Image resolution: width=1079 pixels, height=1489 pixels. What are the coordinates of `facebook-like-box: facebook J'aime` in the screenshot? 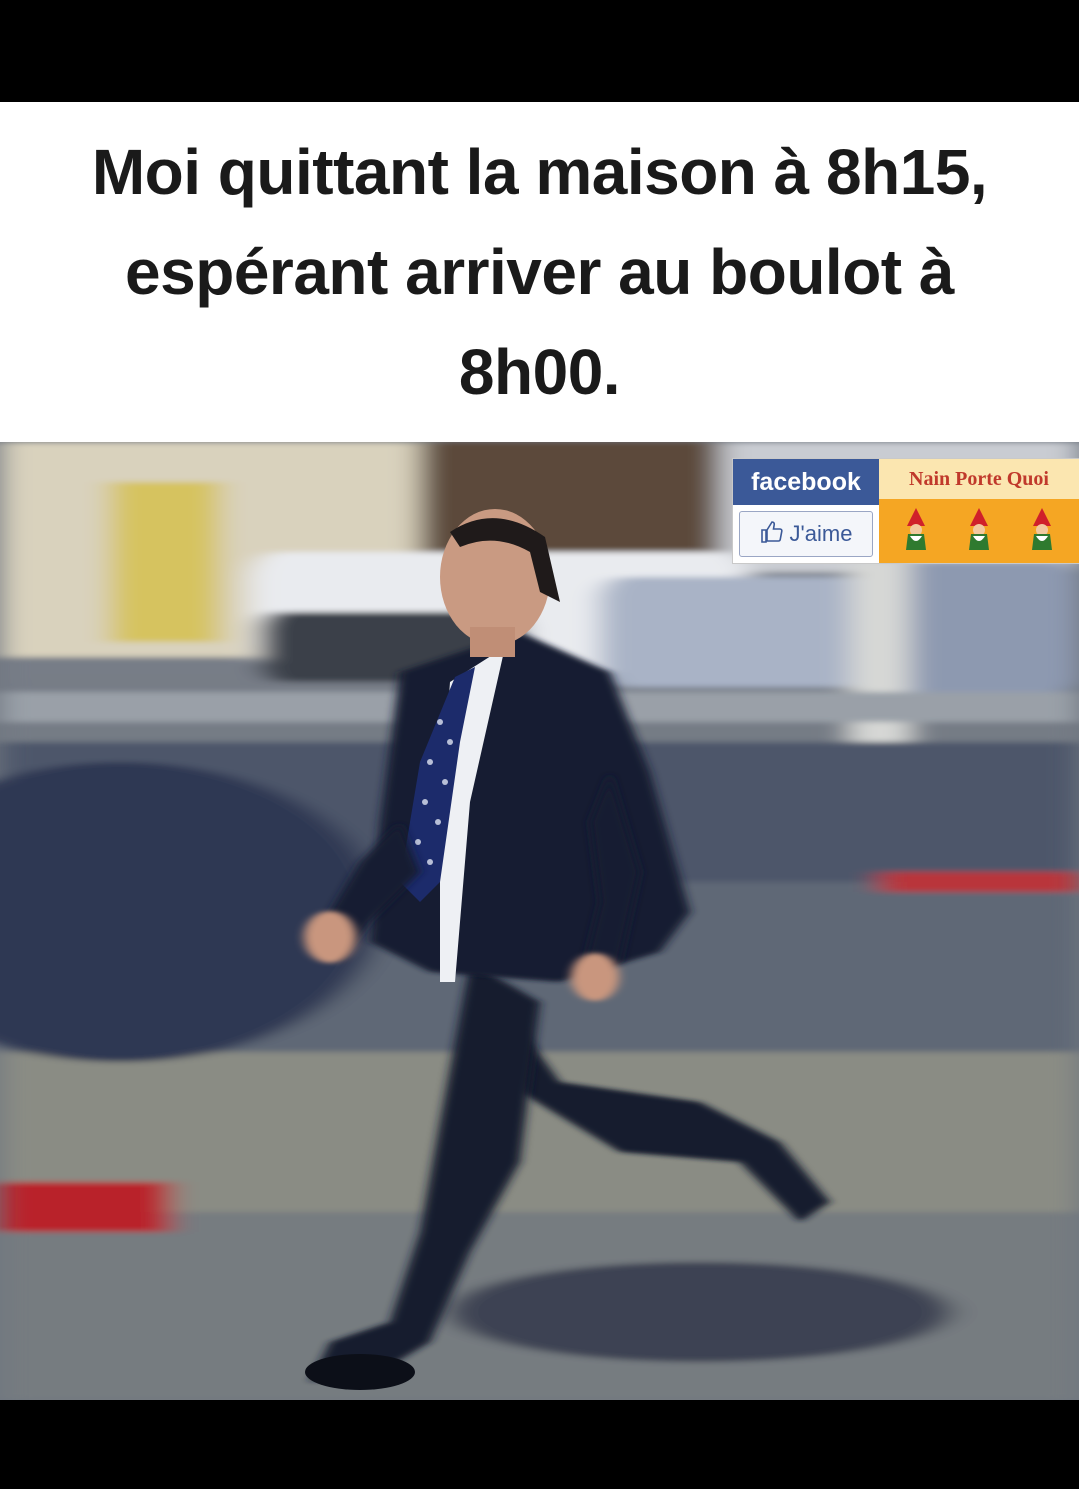 It's located at (806, 511).